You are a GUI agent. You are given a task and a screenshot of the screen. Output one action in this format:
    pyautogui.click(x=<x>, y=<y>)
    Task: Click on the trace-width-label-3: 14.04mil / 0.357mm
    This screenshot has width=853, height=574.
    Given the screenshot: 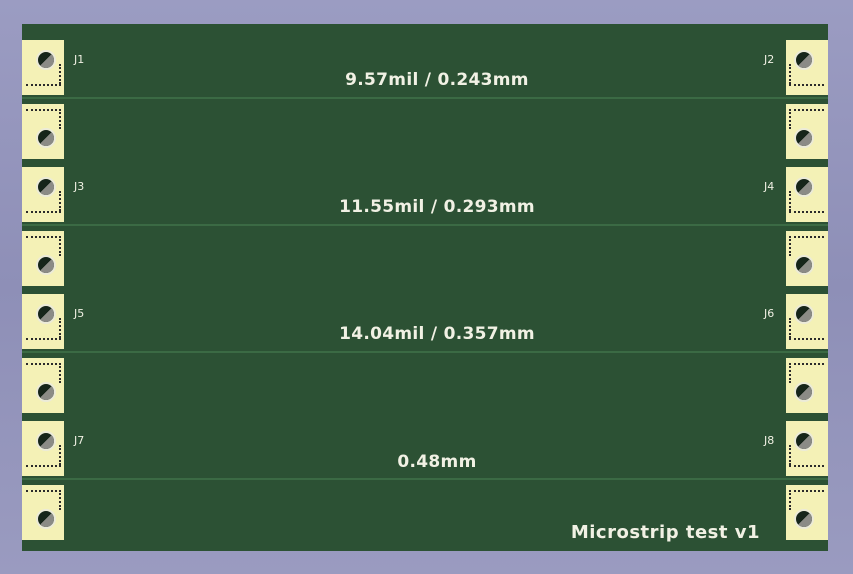 What is the action you would take?
    pyautogui.click(x=437, y=334)
    